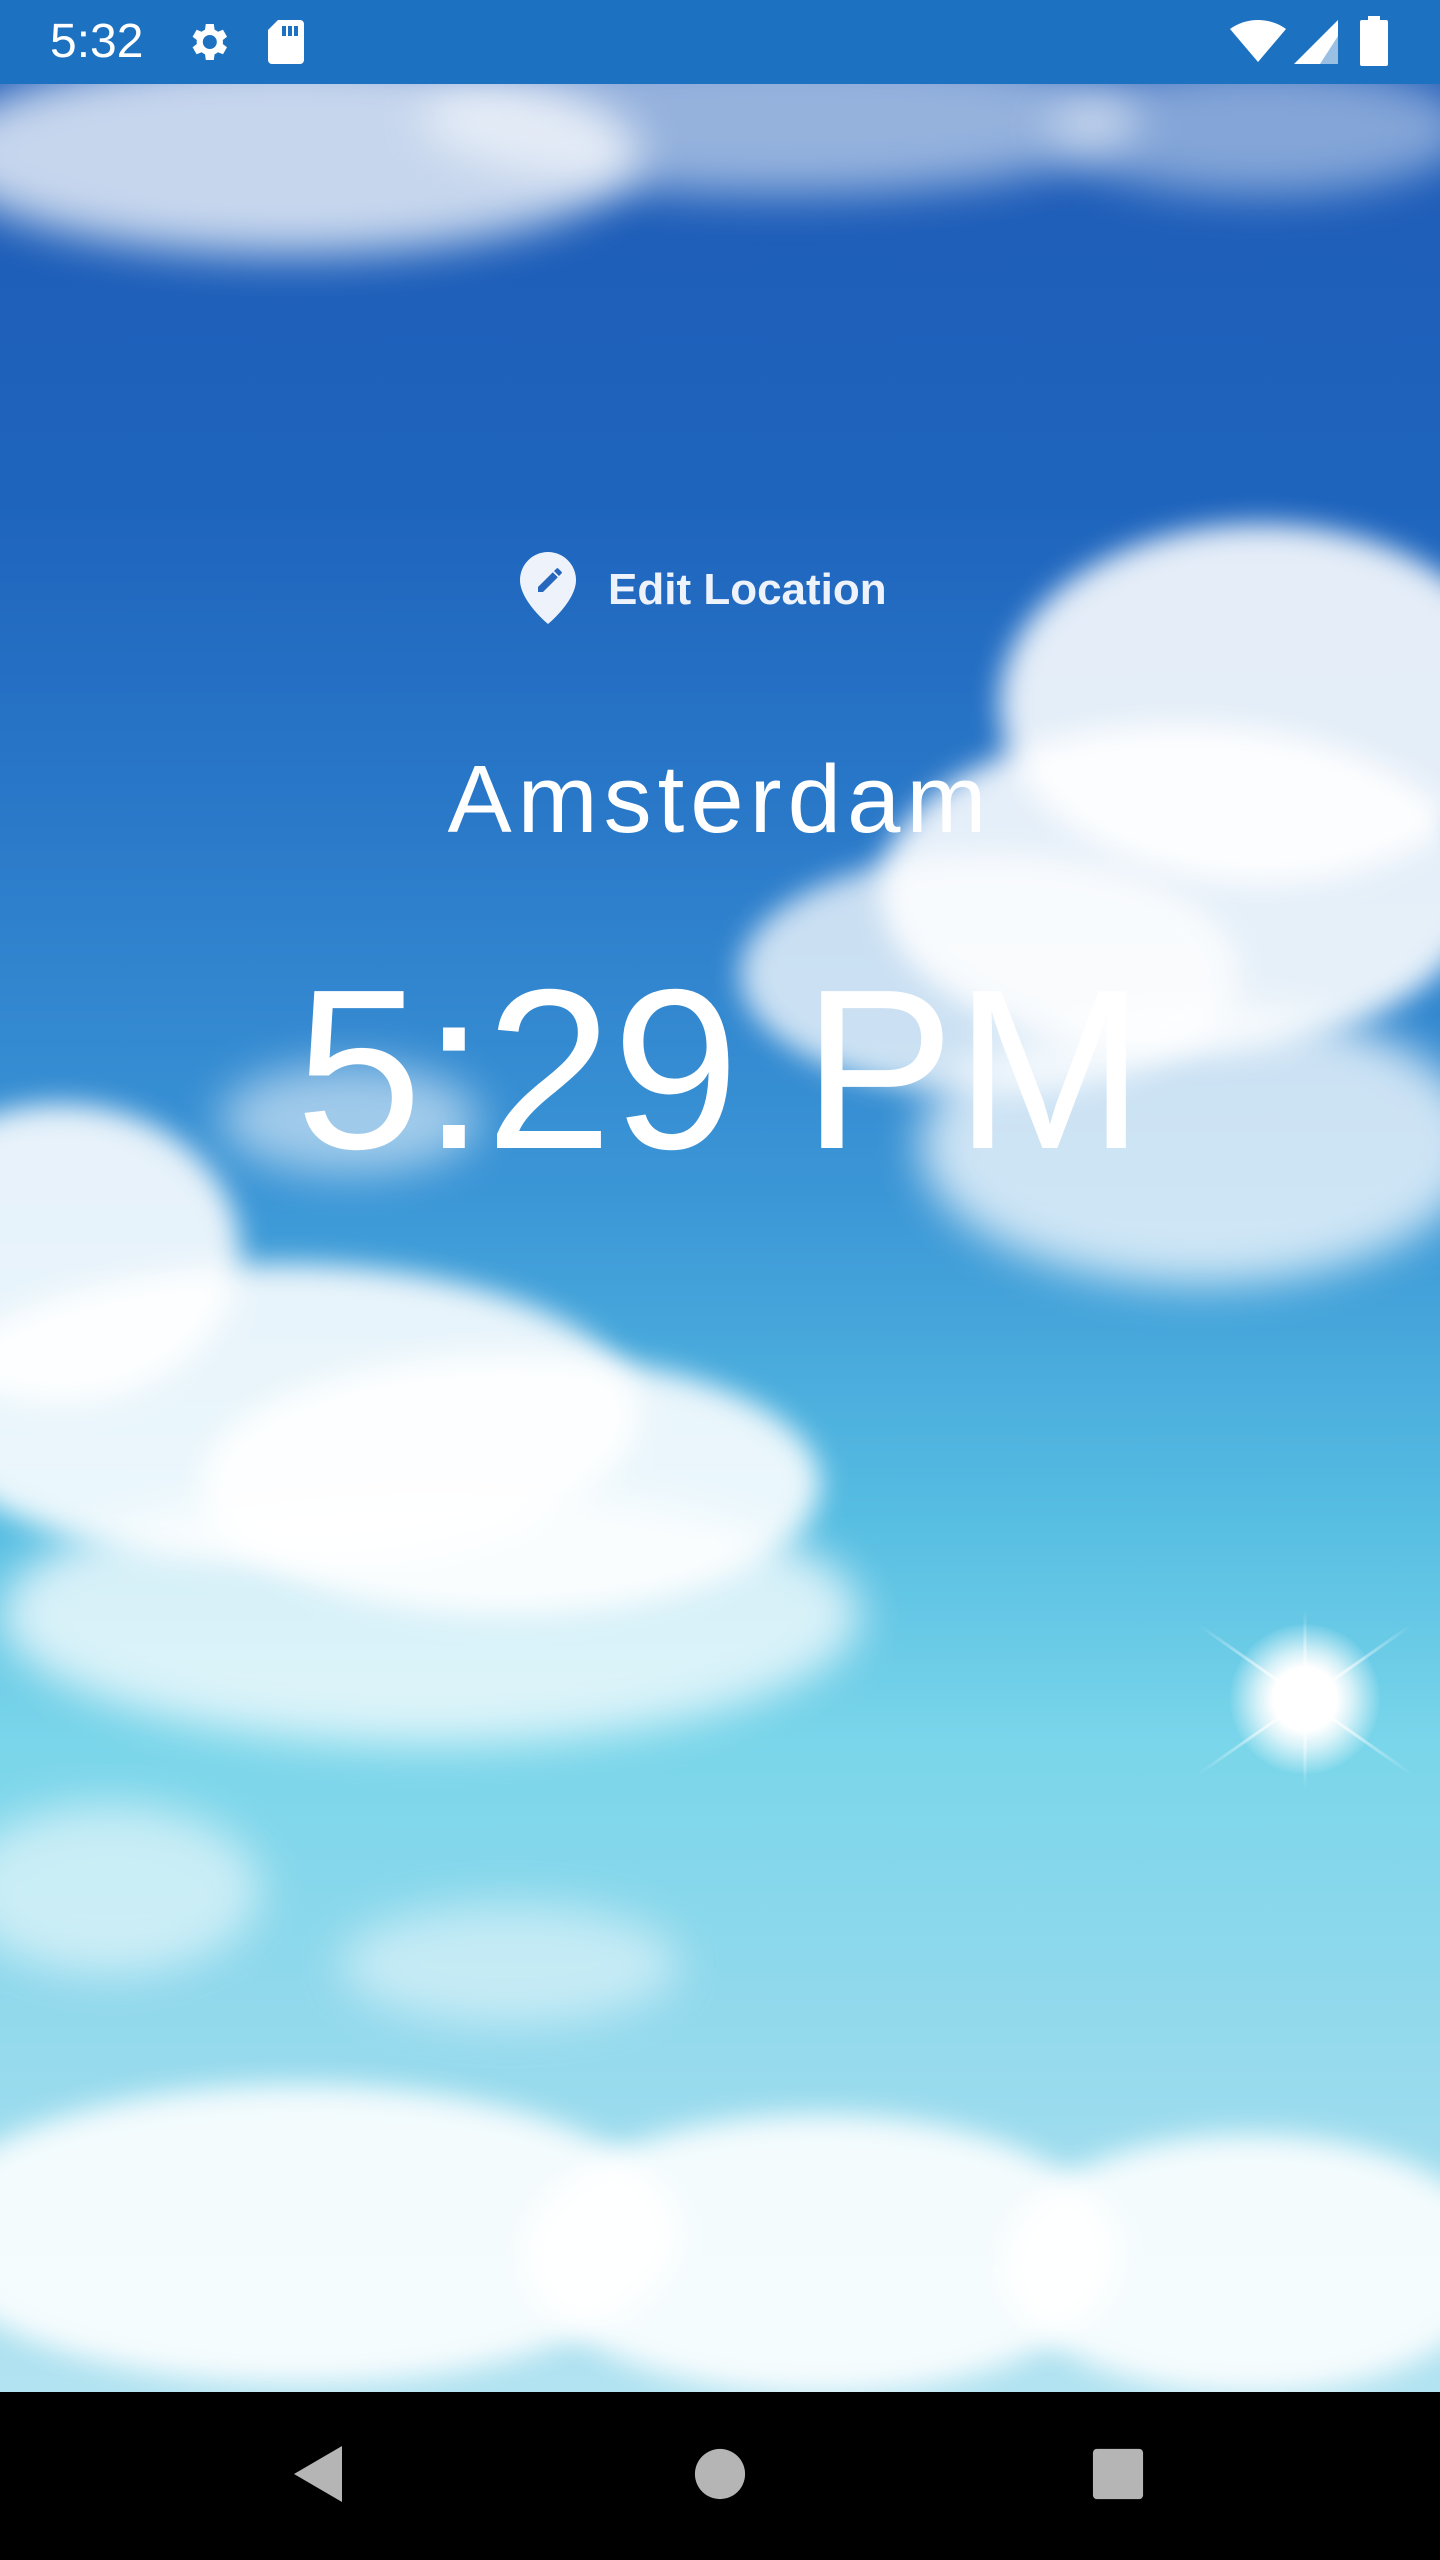 Image resolution: width=1440 pixels, height=2560 pixels. What do you see at coordinates (747, 589) in the screenshot?
I see `edit-location-label: Edit Location` at bounding box center [747, 589].